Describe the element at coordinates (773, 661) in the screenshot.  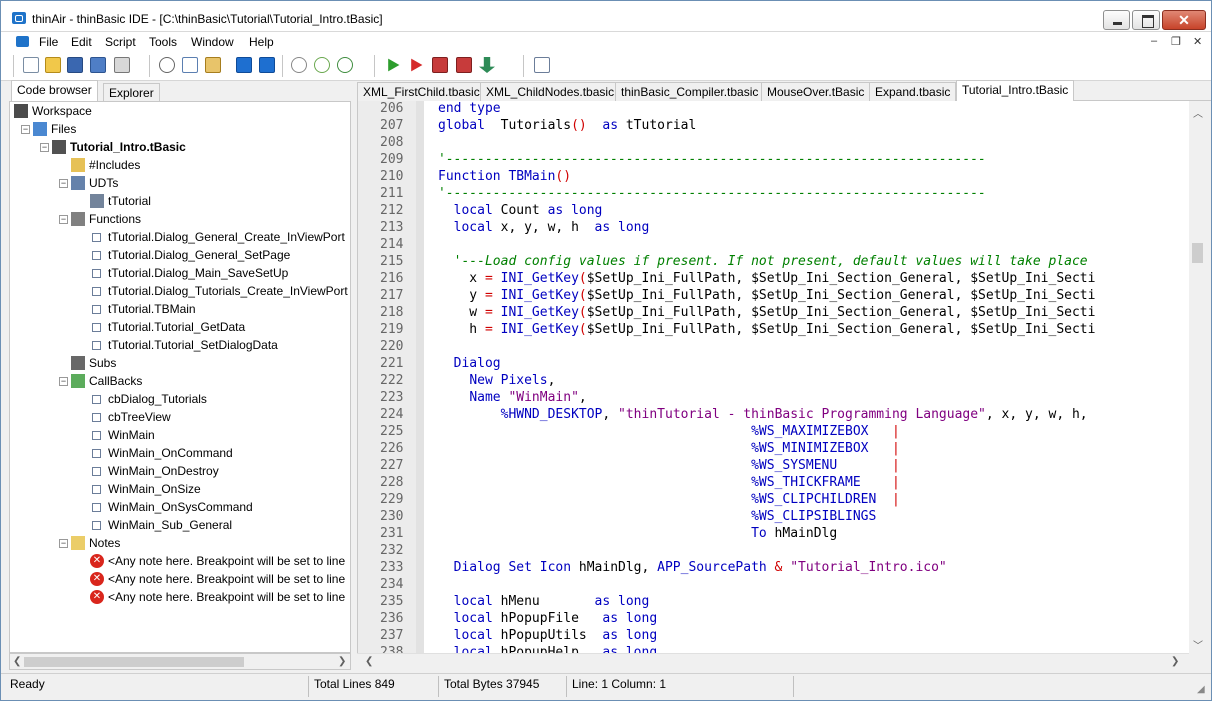
I see `editor-horizontal-scrollbar: ❮ ❯` at that location.